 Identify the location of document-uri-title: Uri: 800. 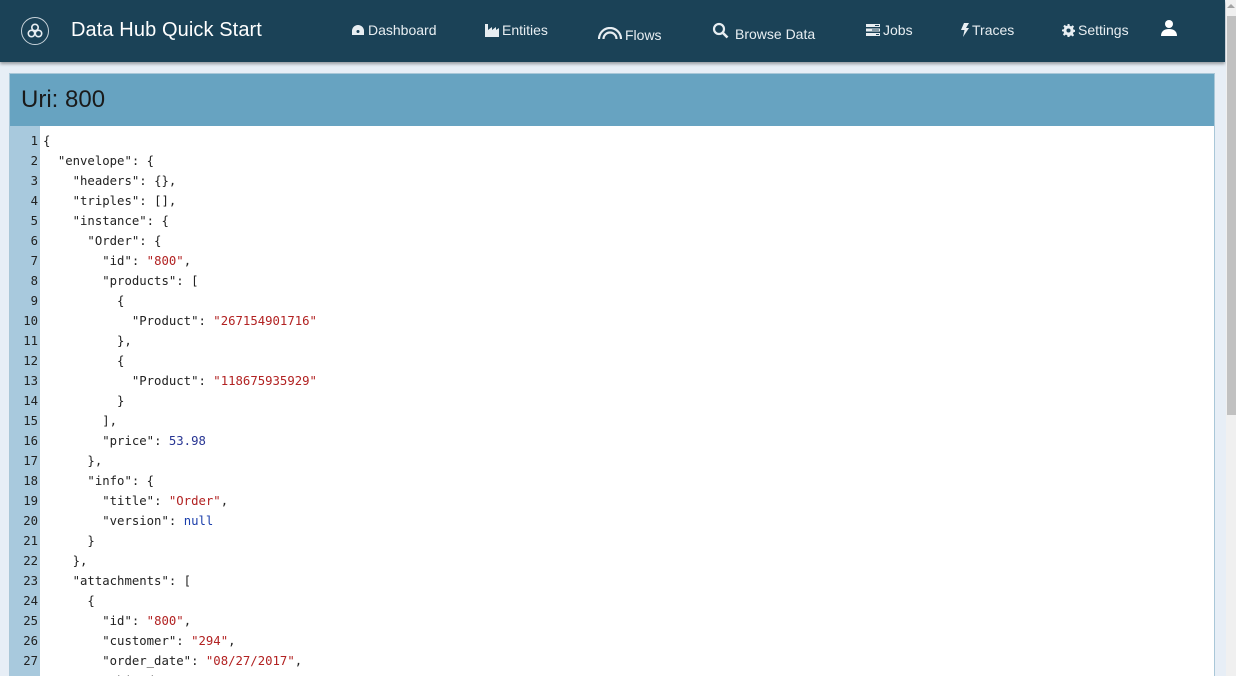
(63, 99).